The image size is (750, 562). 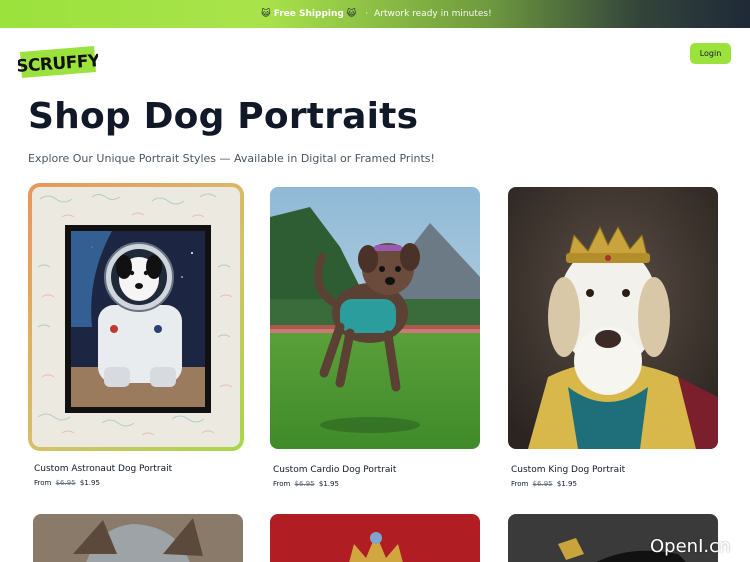 I want to click on login-button: Login, so click(x=710, y=53).